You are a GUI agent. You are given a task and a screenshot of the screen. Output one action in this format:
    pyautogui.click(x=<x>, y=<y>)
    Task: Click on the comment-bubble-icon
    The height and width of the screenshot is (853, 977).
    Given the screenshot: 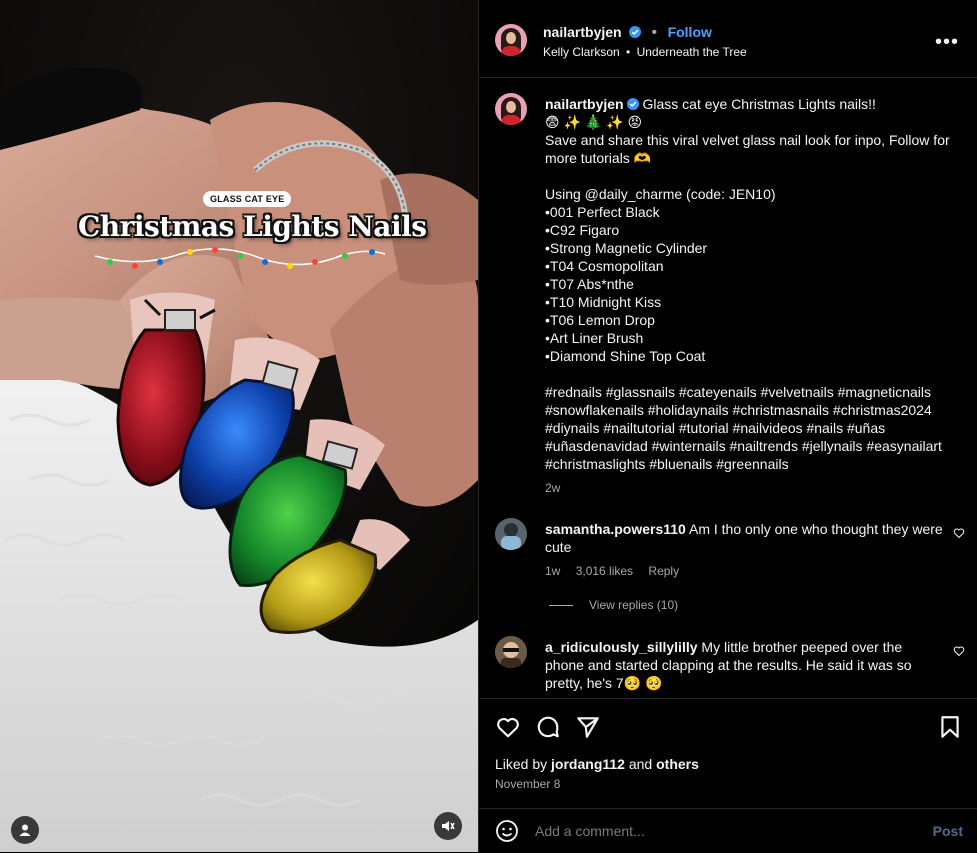 What is the action you would take?
    pyautogui.click(x=548, y=727)
    